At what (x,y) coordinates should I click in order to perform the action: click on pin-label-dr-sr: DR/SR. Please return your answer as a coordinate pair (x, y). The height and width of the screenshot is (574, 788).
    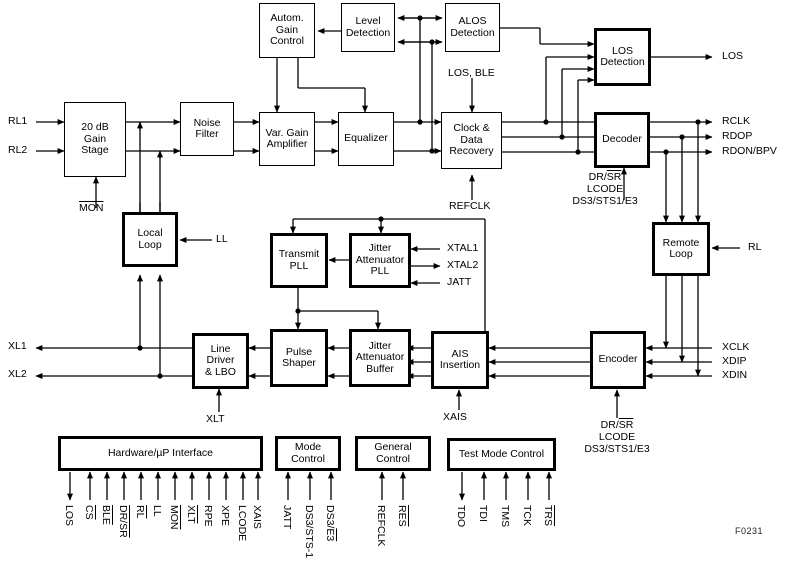
    Looking at the image, I should click on (123, 521).